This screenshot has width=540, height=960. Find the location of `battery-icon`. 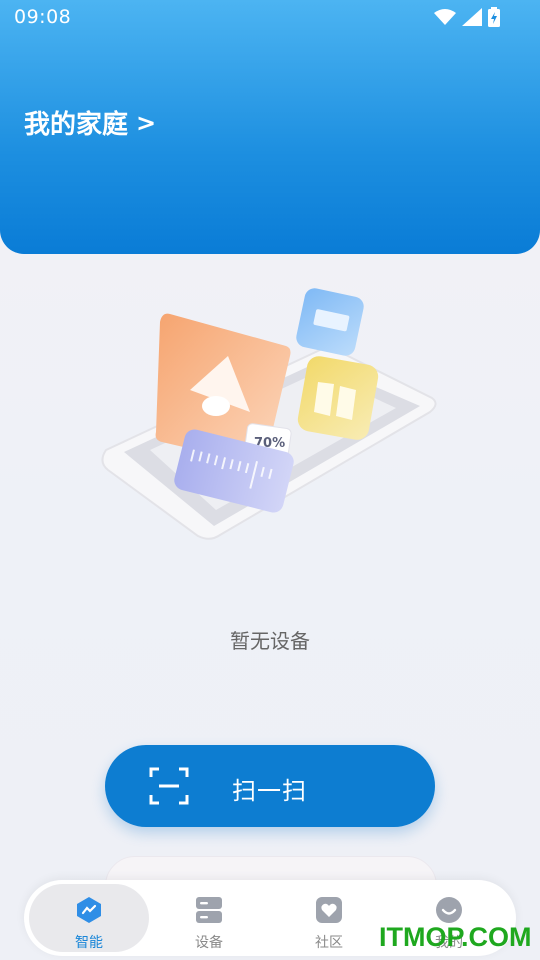

battery-icon is located at coordinates (494, 17).